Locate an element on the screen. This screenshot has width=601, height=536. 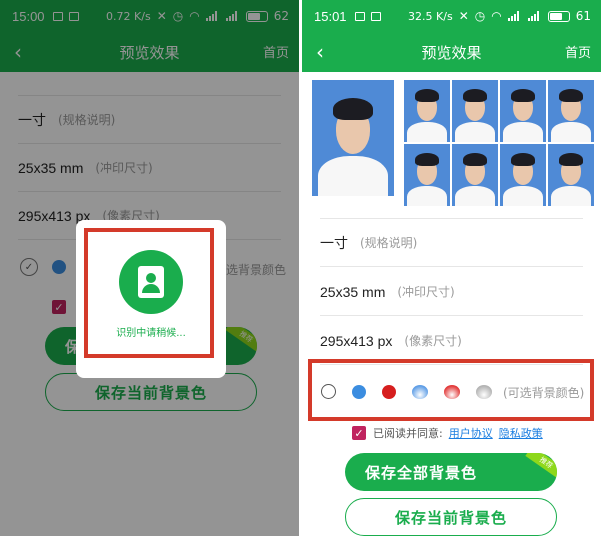
color-option-white is located at coordinates (328, 391).